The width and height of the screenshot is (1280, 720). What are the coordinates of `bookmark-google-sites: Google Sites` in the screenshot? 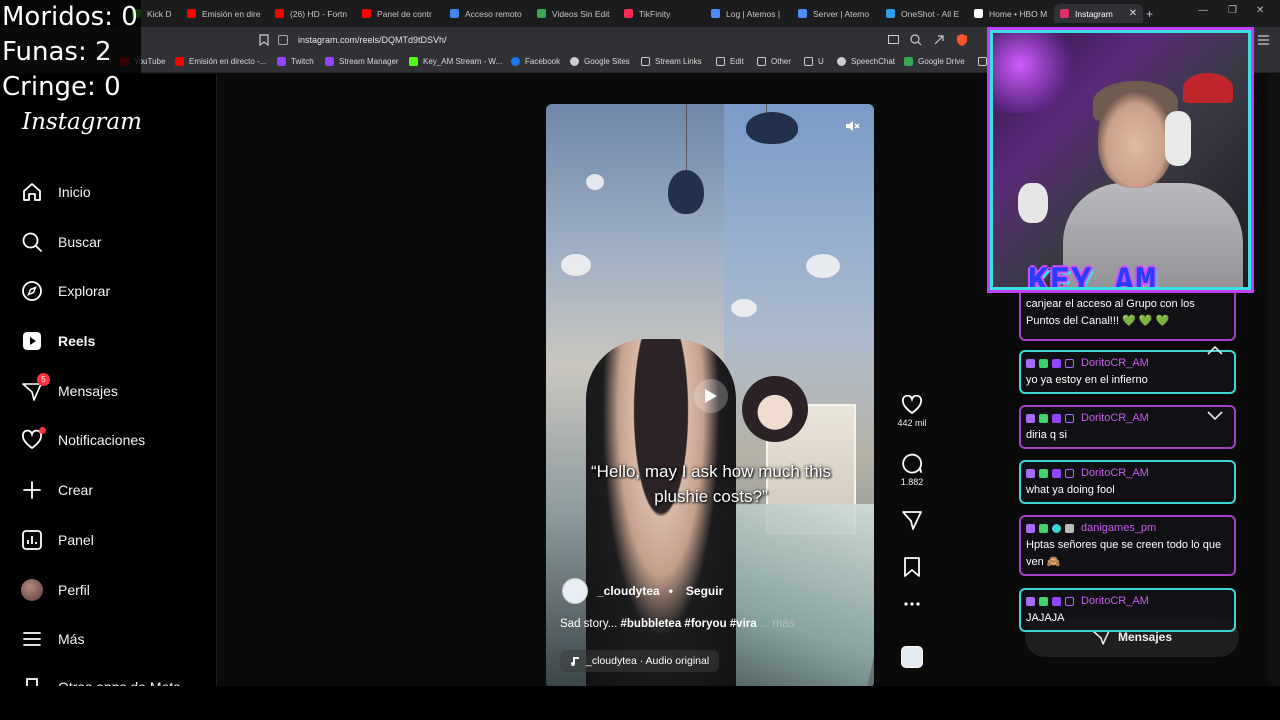 It's located at (600, 61).